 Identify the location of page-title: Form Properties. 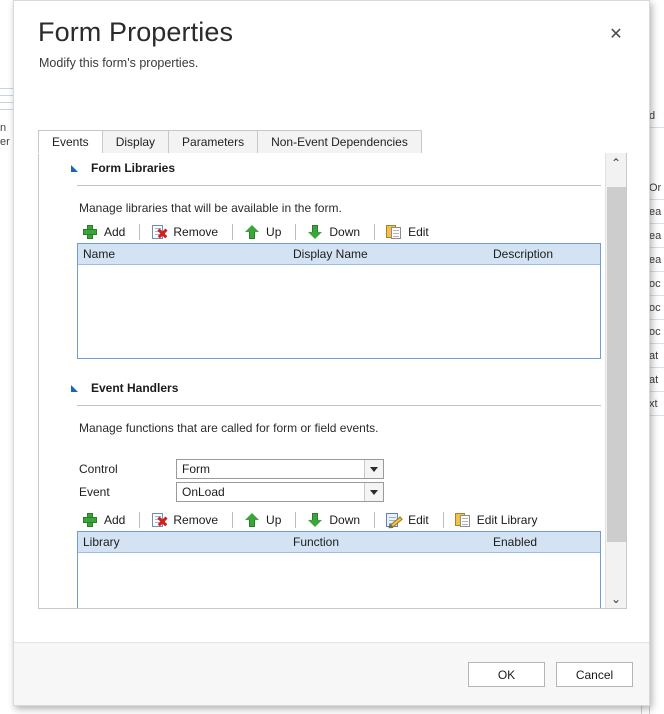
(136, 32).